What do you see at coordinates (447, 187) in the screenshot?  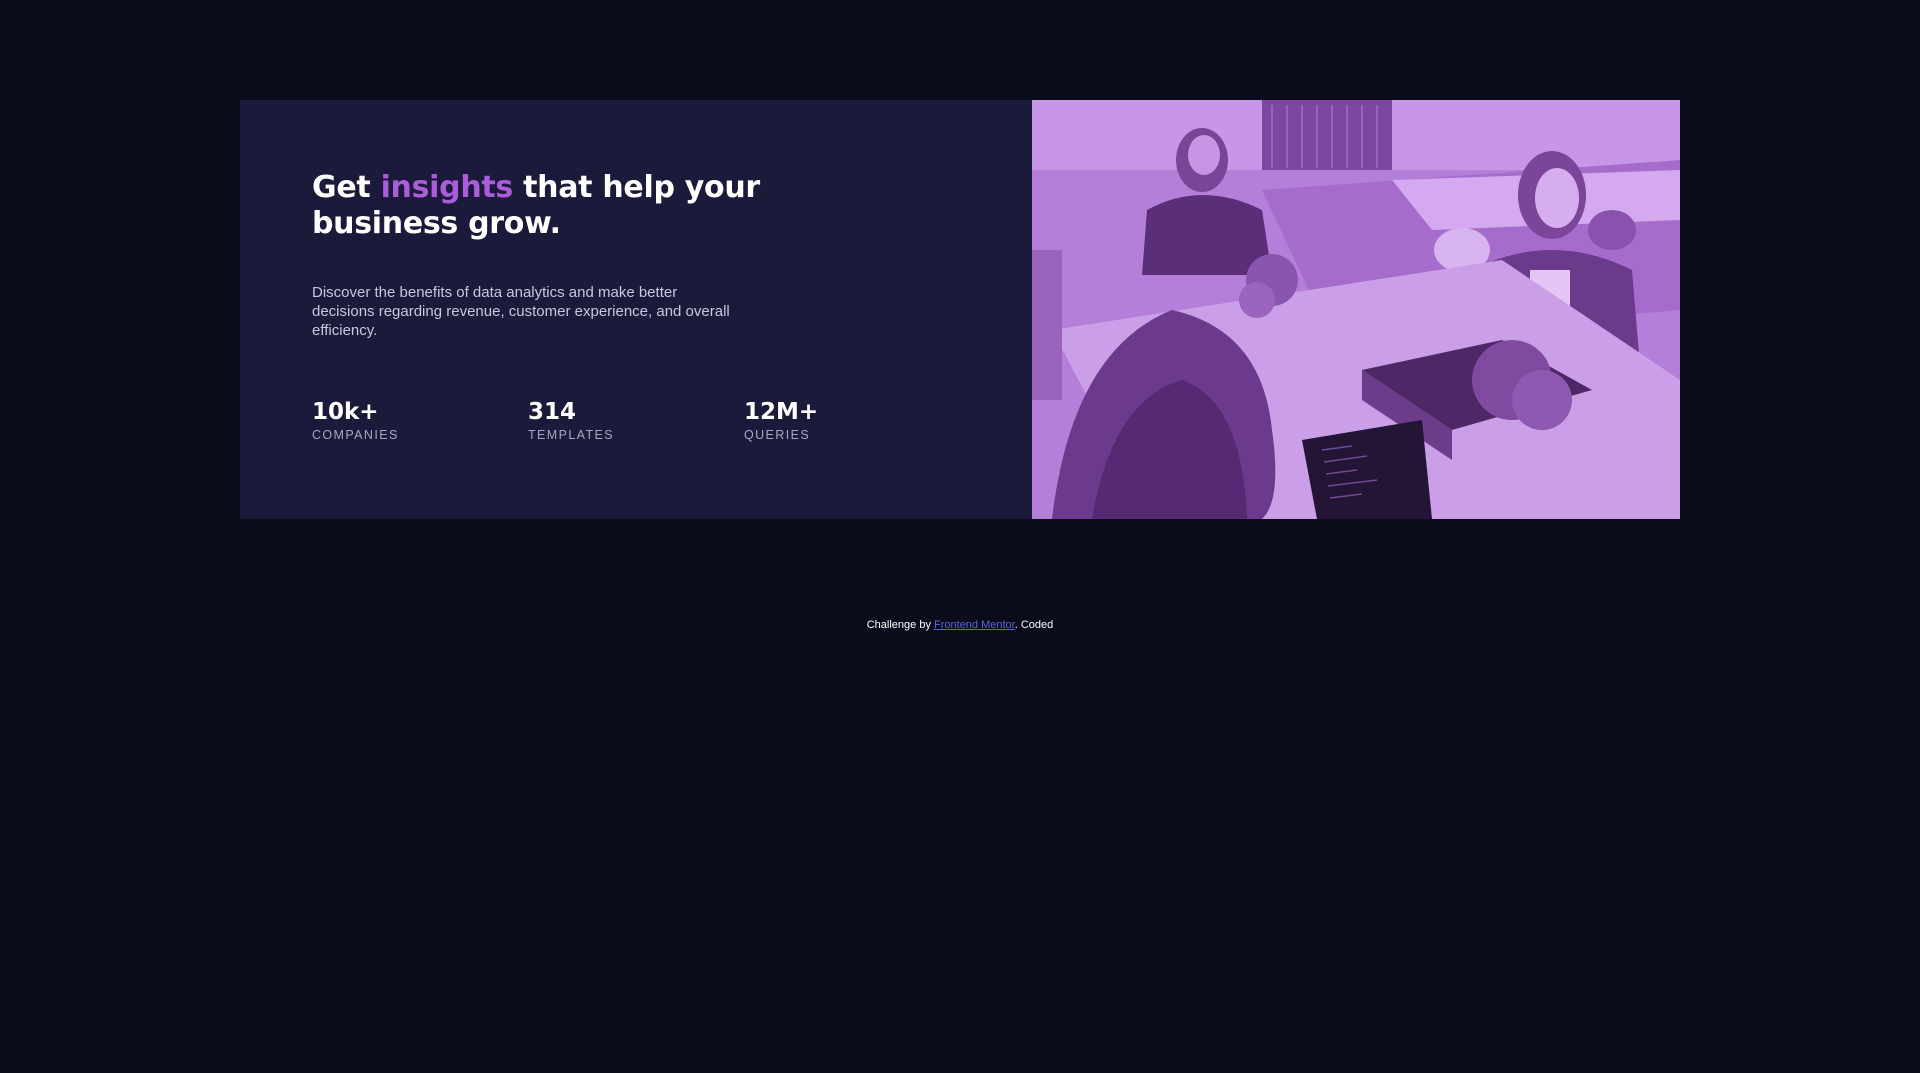 I see `headline-accent: insights` at bounding box center [447, 187].